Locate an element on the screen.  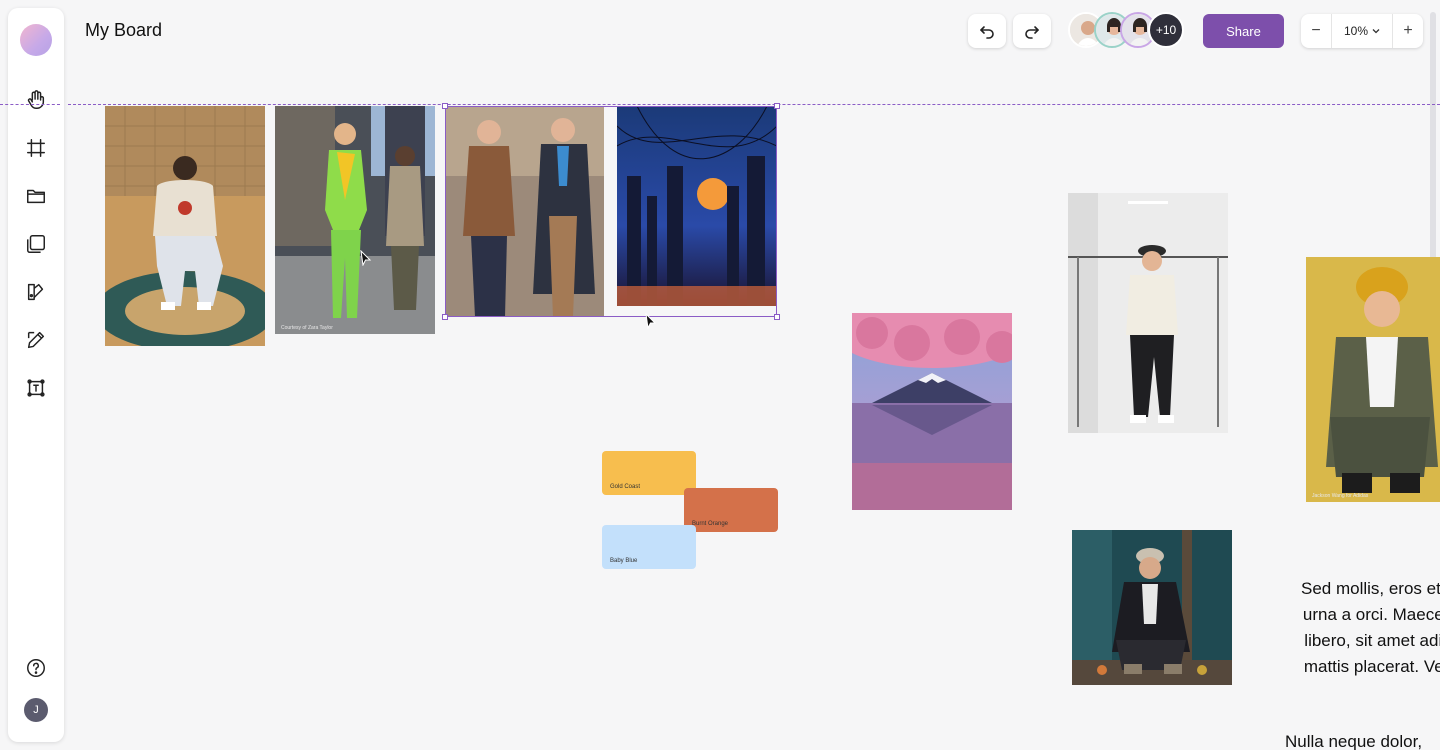
alignment-guide-left is located at coordinates (30, 104).